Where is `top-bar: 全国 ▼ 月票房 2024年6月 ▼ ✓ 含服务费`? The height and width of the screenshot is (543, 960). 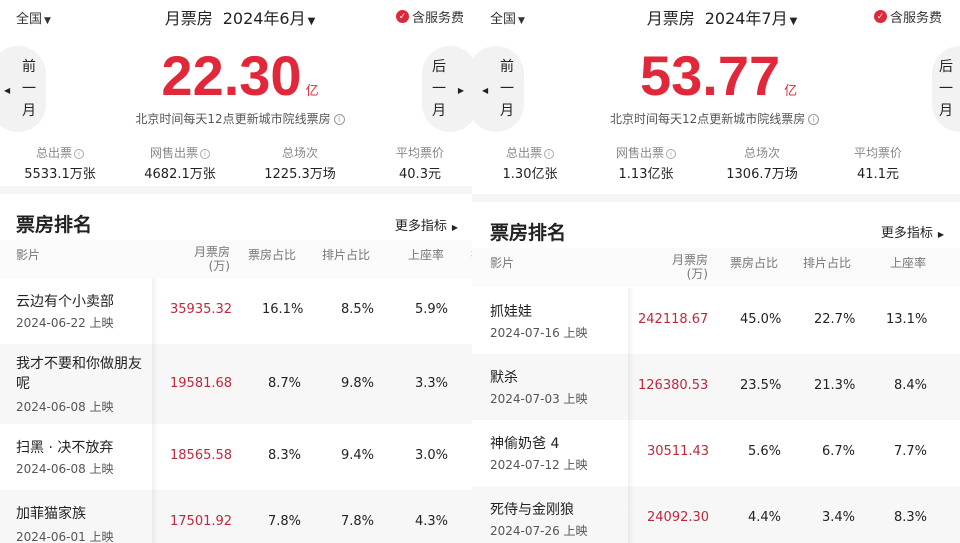
top-bar: 全国 ▼ 月票房 2024年6月 ▼ ✓ 含服务费 is located at coordinates (240, 16).